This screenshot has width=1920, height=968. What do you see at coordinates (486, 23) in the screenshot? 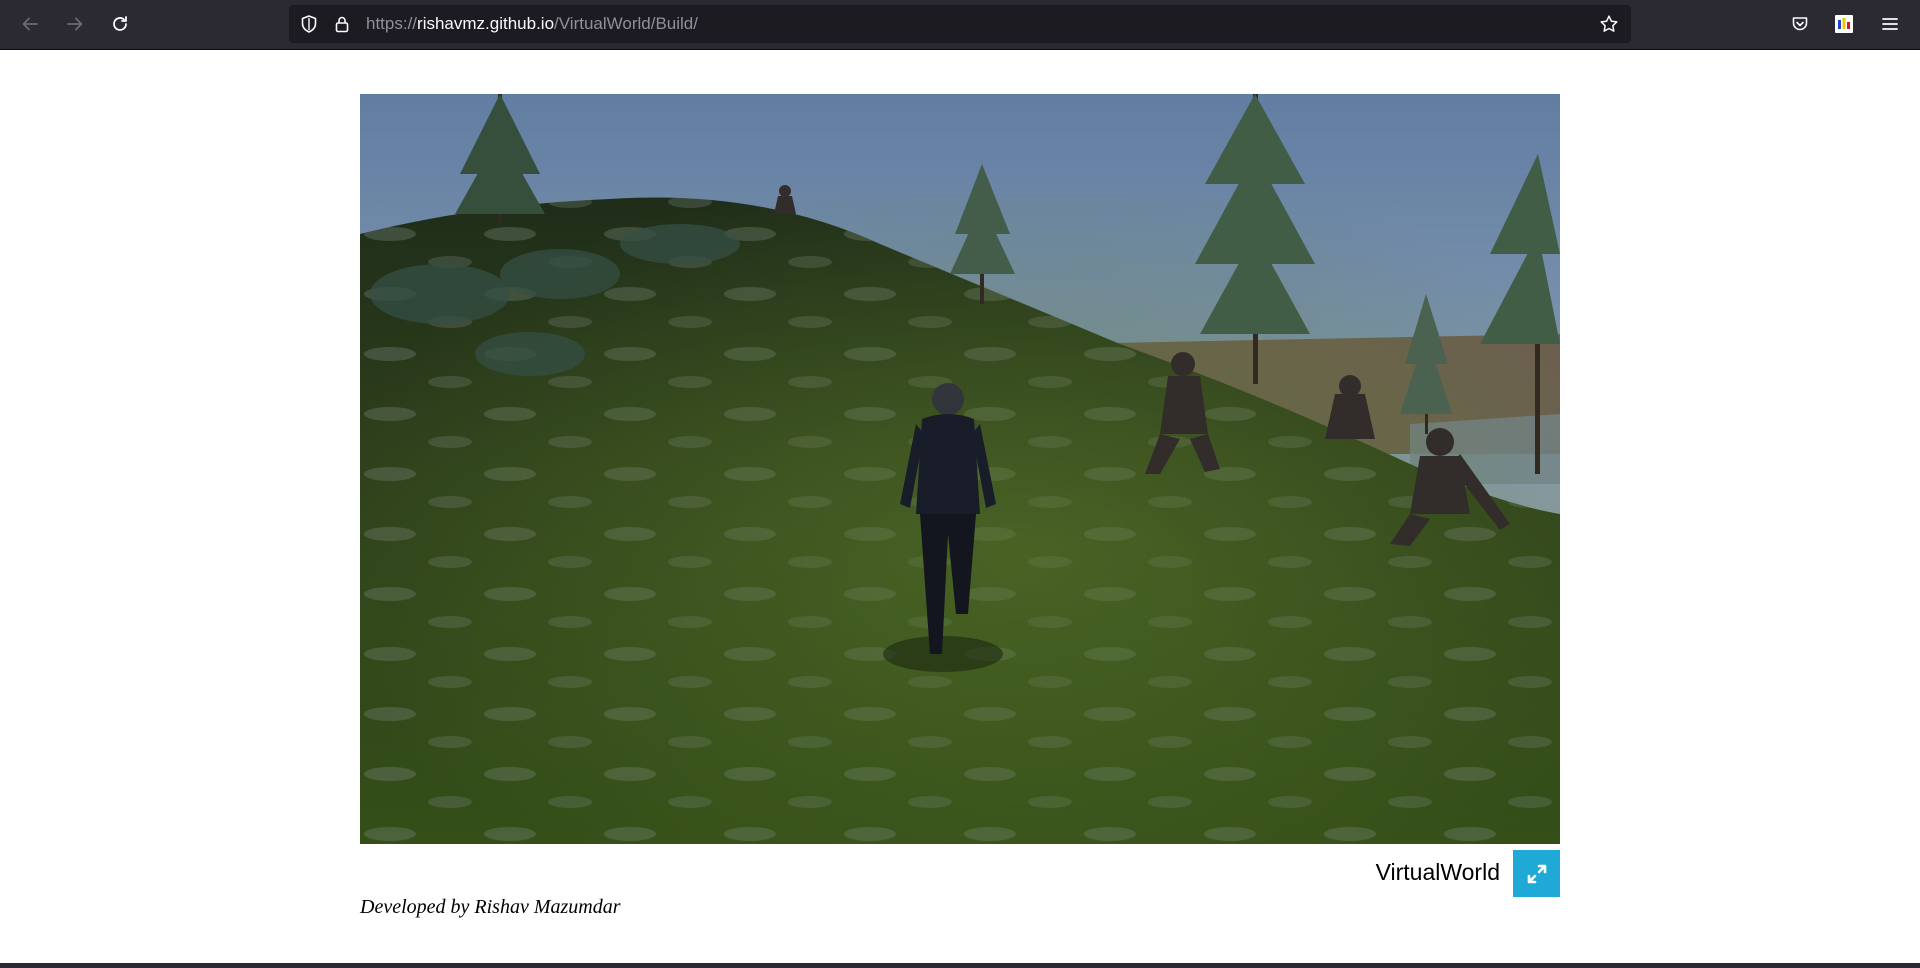
I see `url-host: rishavmz.github.io` at bounding box center [486, 23].